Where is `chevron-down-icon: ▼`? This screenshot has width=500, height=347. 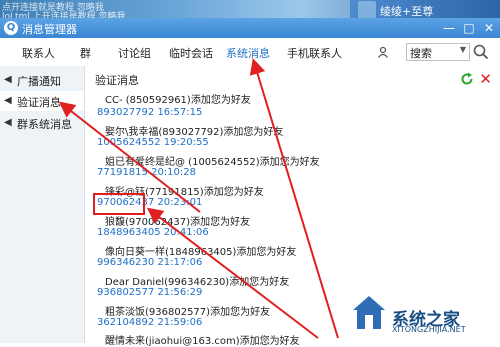
chevron-down-icon: ▼ is located at coordinates (462, 49).